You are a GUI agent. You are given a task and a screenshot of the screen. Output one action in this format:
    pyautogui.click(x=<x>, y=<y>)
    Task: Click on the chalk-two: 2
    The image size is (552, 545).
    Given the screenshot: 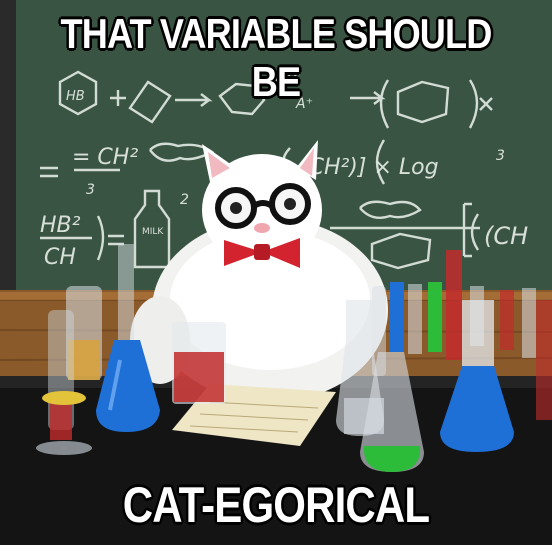 What is the action you would take?
    pyautogui.click(x=184, y=200)
    